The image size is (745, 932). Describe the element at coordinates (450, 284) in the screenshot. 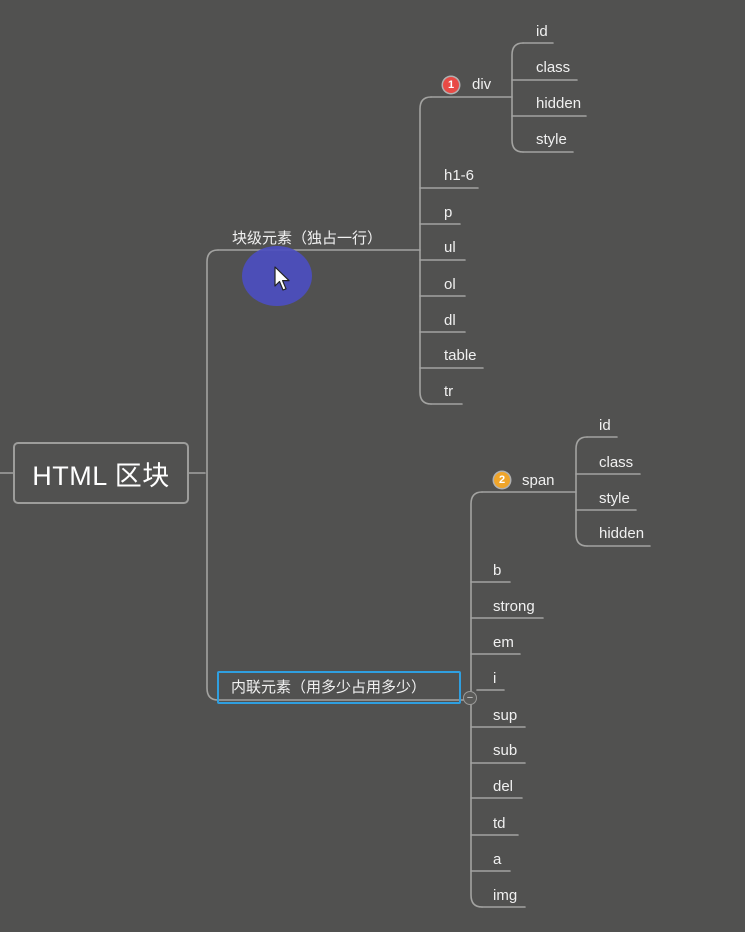

I see `block-item-ol: ol` at that location.